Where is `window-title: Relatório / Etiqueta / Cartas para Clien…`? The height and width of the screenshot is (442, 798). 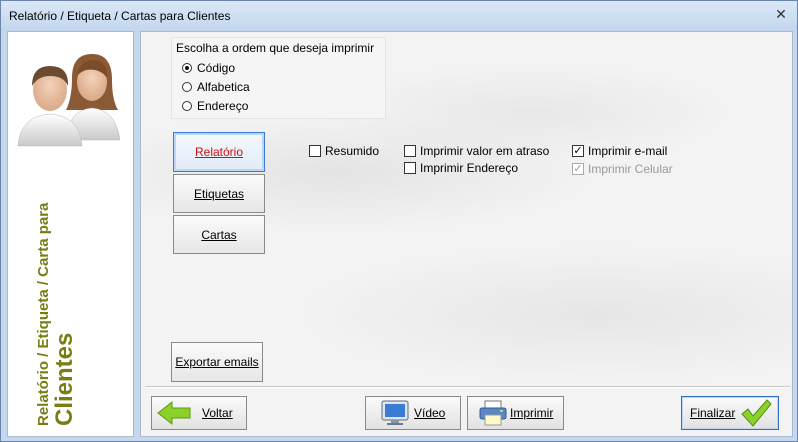
window-title: Relatório / Etiqueta / Cartas para Clien… is located at coordinates (120, 16).